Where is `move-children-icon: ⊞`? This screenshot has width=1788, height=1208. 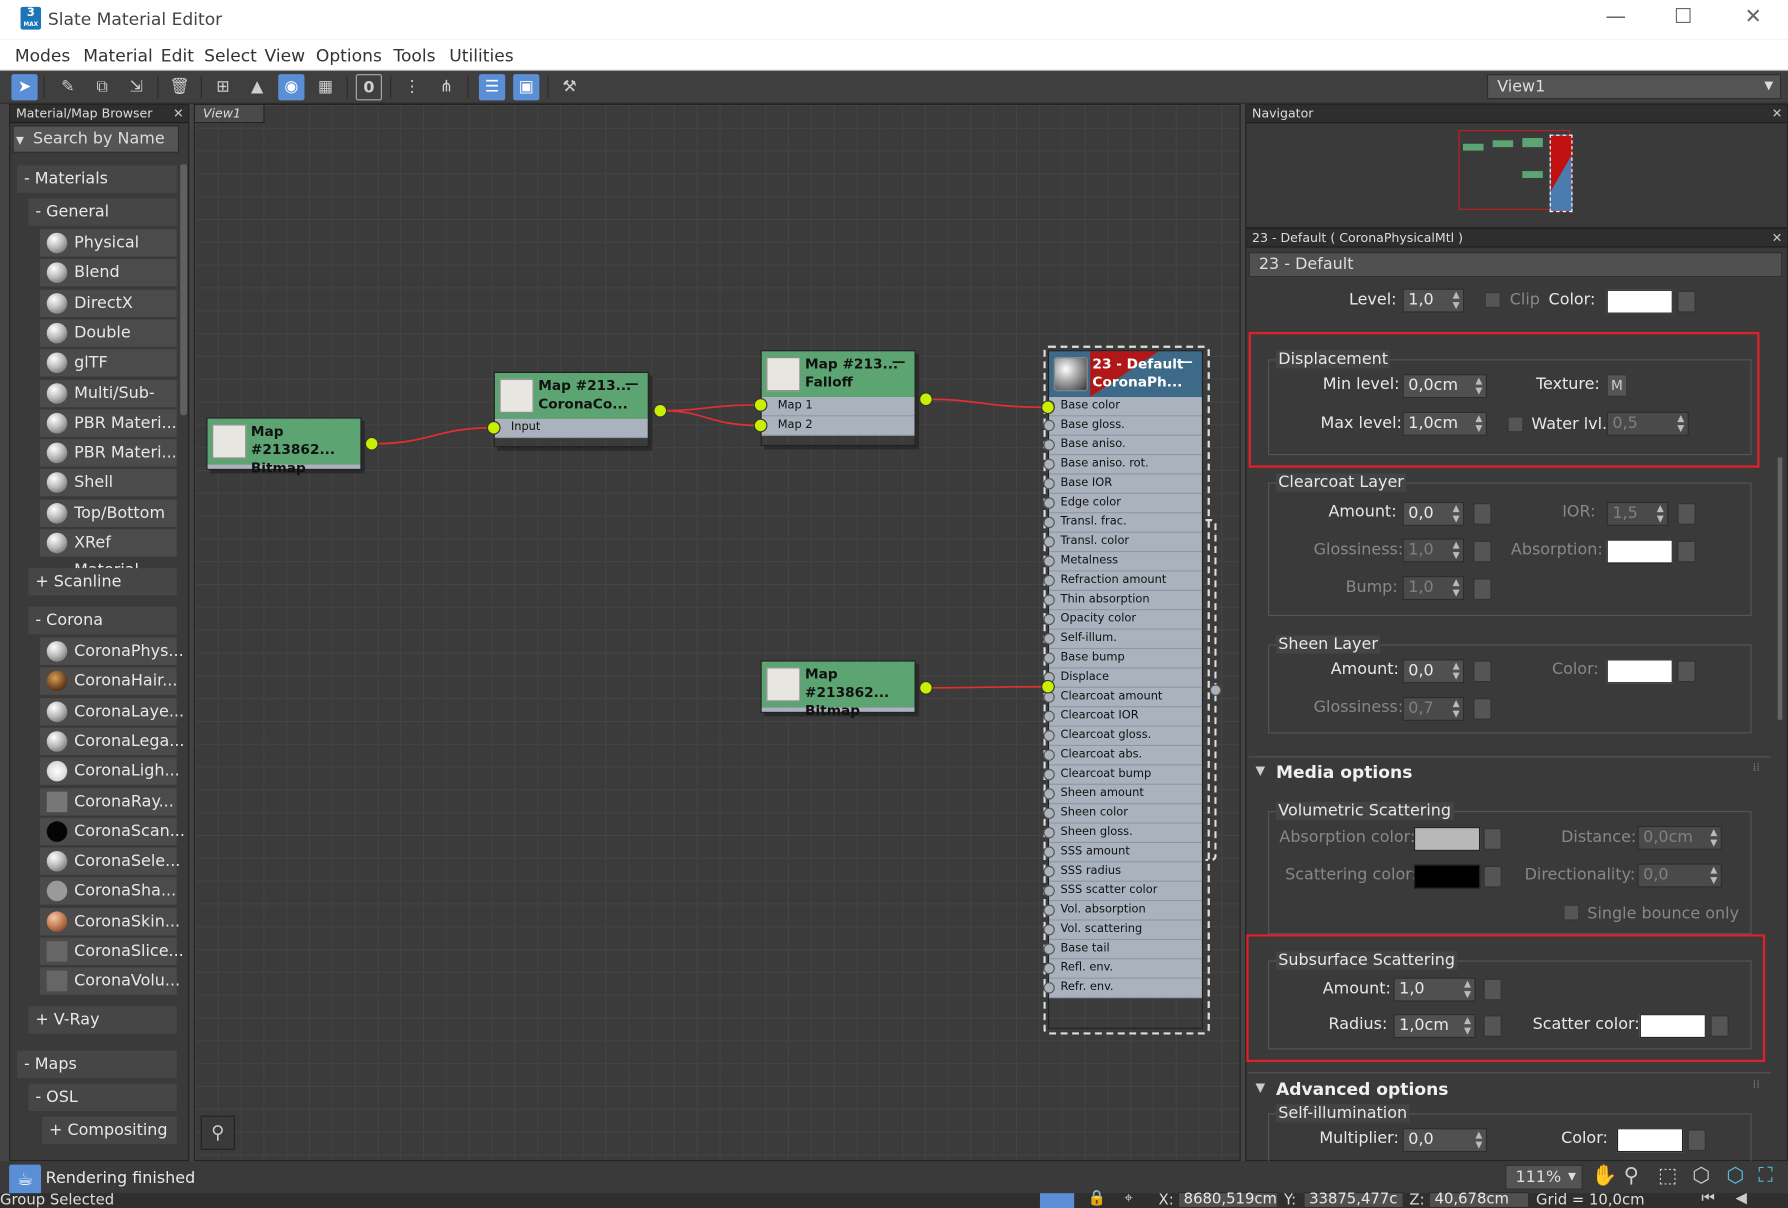 move-children-icon: ⊞ is located at coordinates (223, 87).